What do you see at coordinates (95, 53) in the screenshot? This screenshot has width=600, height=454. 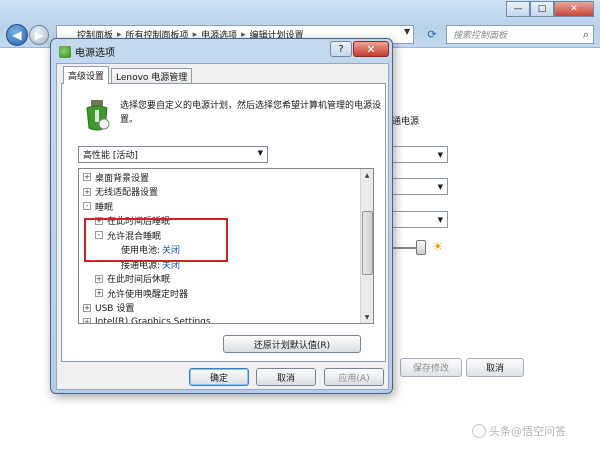 I see `dialog-title-text: 电源选项` at bounding box center [95, 53].